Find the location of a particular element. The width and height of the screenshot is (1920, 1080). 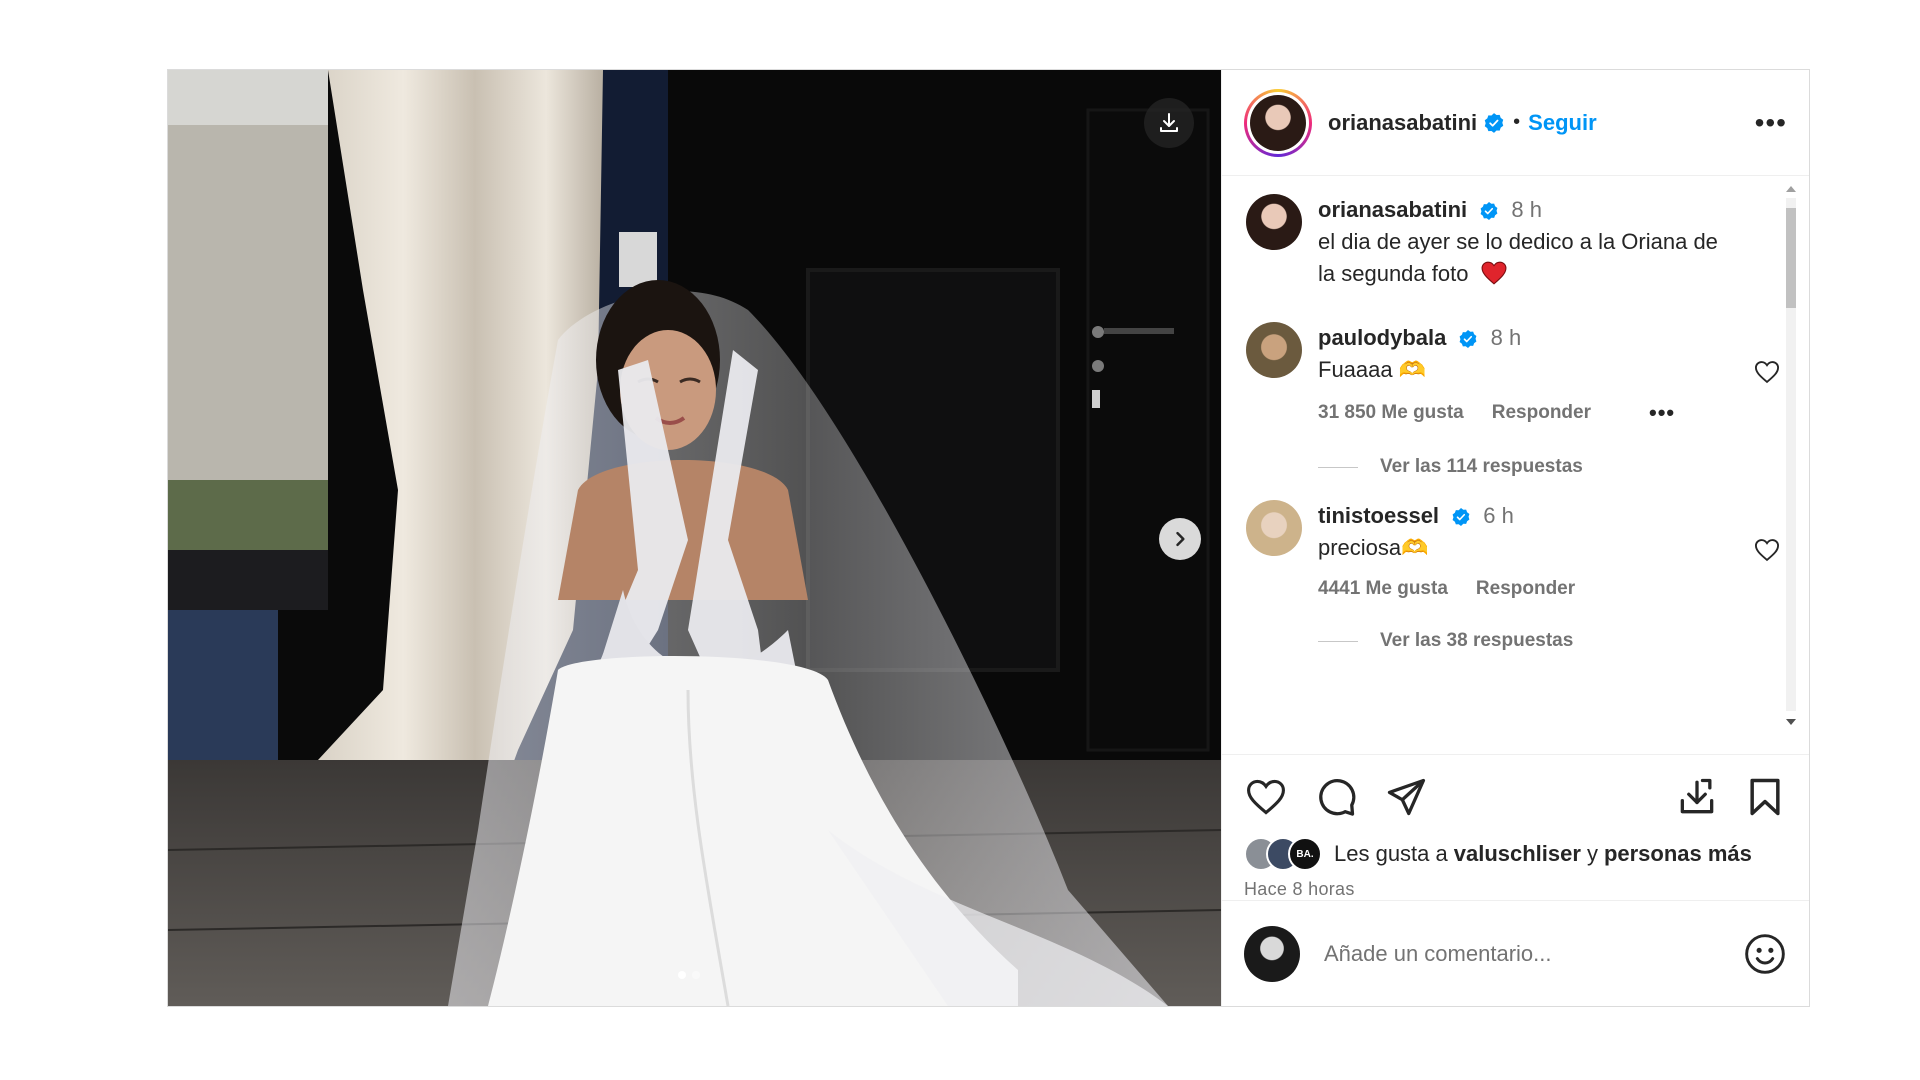

chevron-right-icon is located at coordinates (1180, 539).